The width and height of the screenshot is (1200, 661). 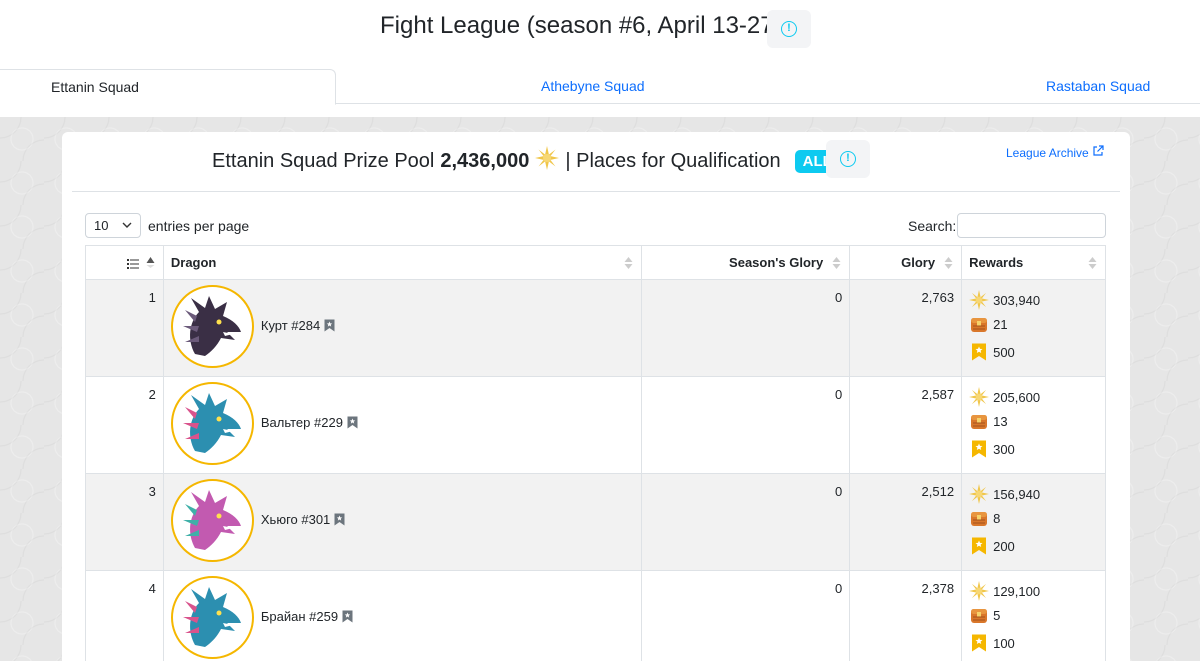 I want to click on table-row: 3 Хьюго #301 0 2,512 156,940 8 200, so click(x=595, y=522).